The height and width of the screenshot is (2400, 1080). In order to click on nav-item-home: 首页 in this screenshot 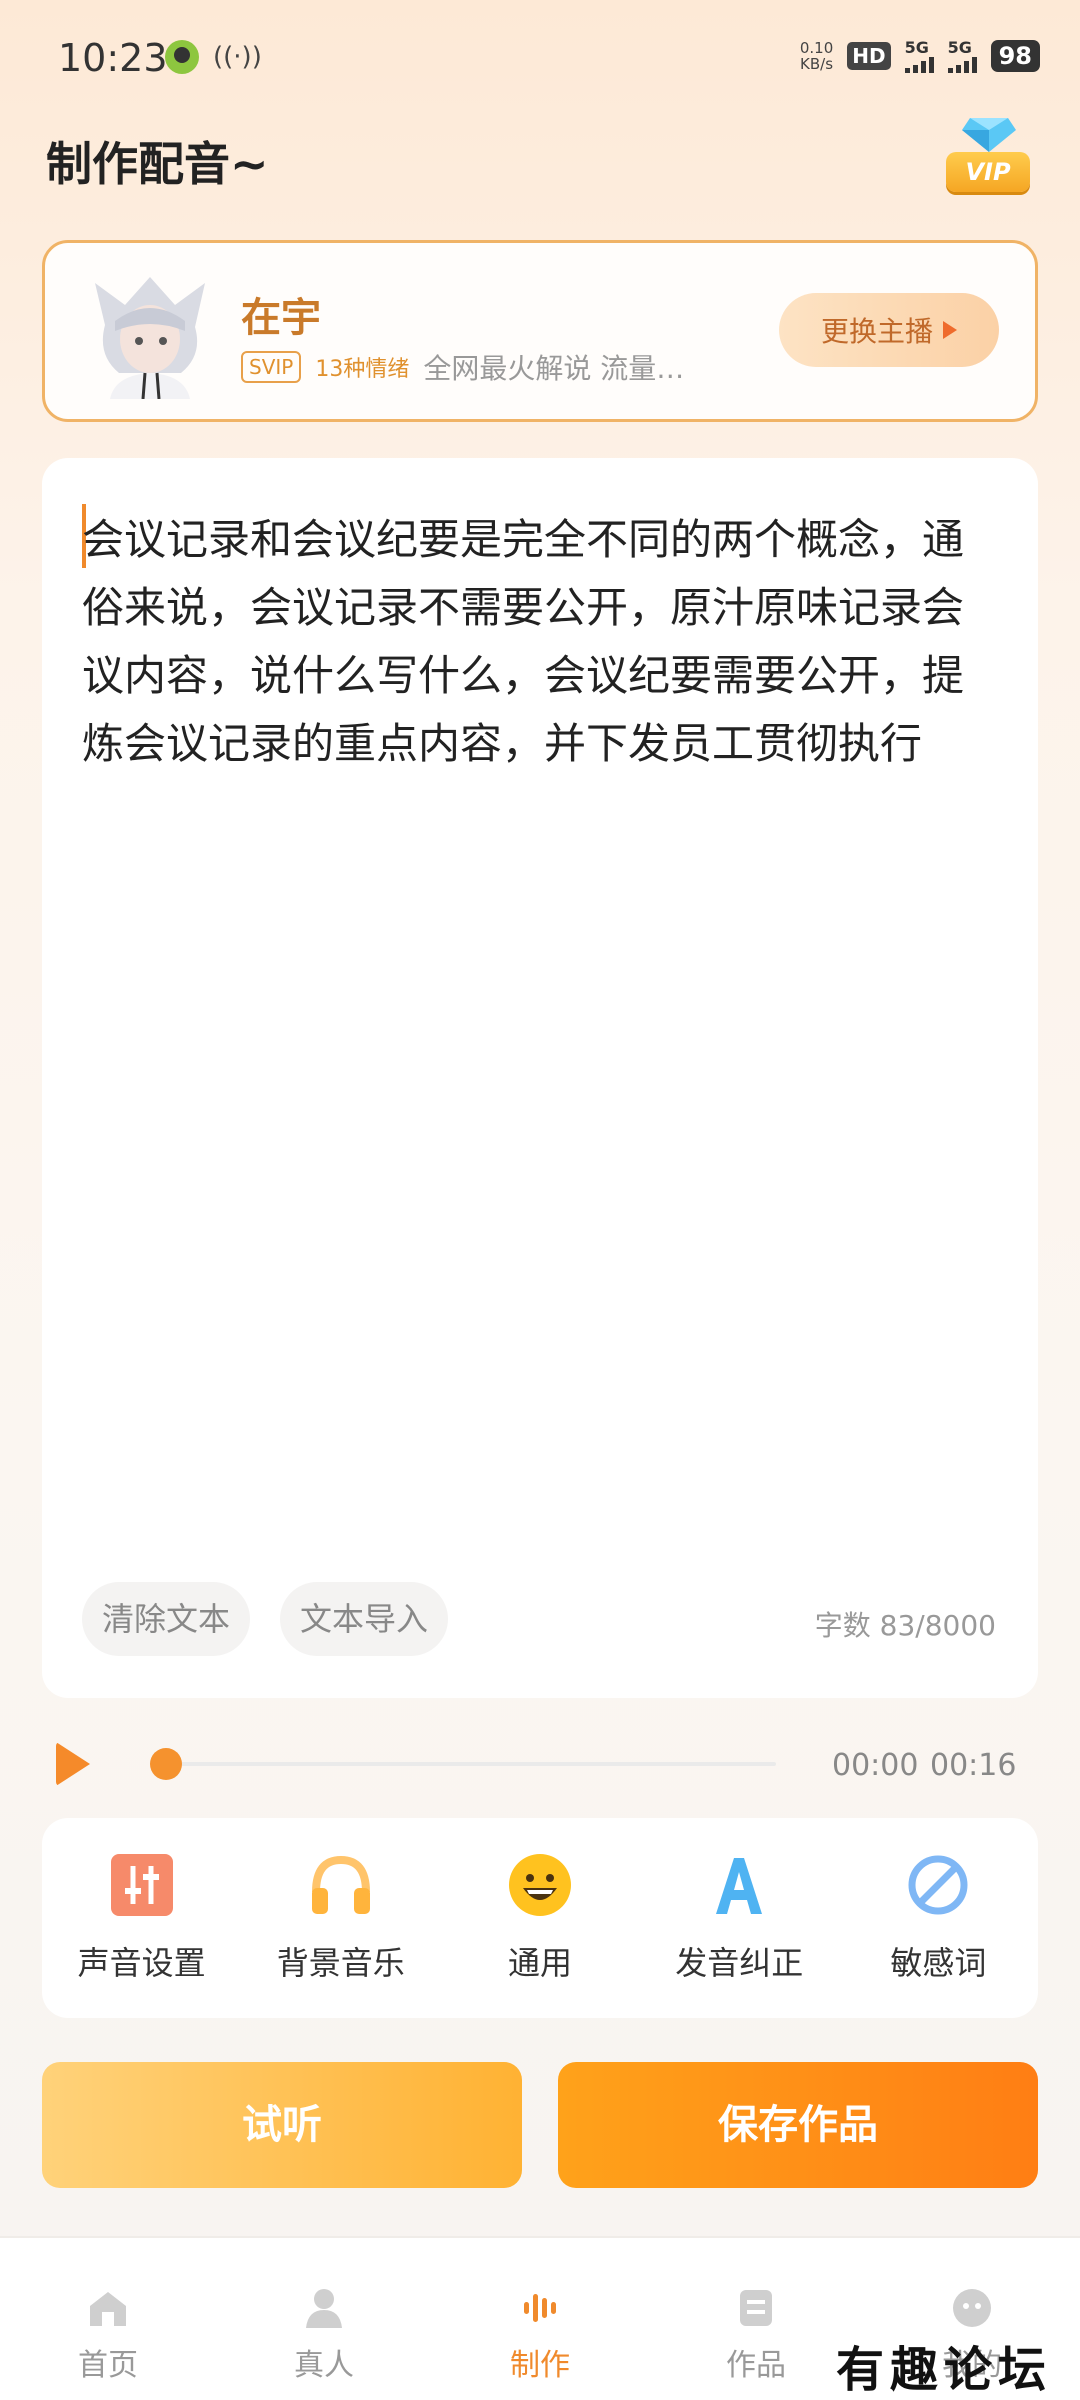, I will do `click(108, 2319)`.